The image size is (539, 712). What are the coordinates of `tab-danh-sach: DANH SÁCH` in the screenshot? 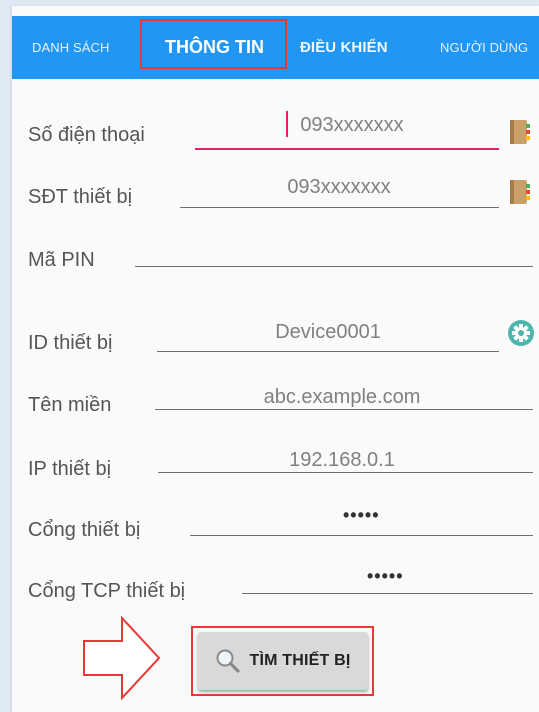 It's located at (70, 47).